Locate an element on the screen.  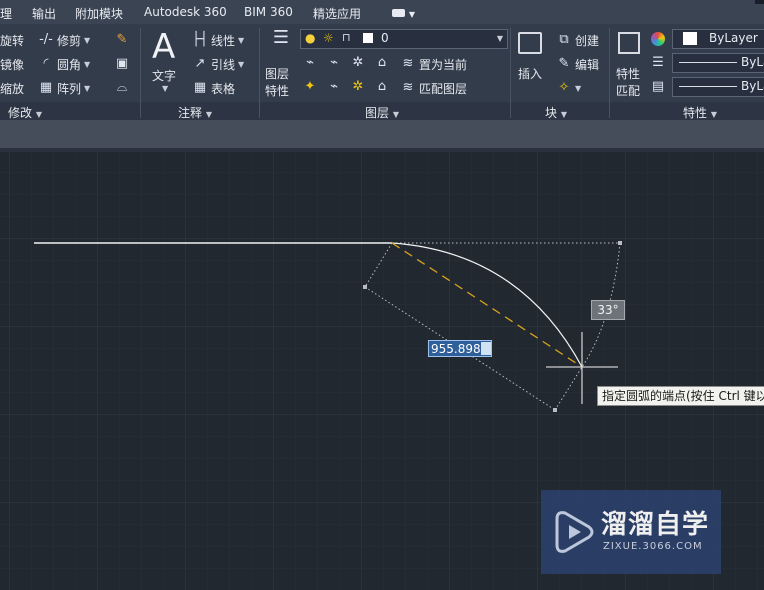
layer-isolate-icon: ⌁ is located at coordinates (334, 63).